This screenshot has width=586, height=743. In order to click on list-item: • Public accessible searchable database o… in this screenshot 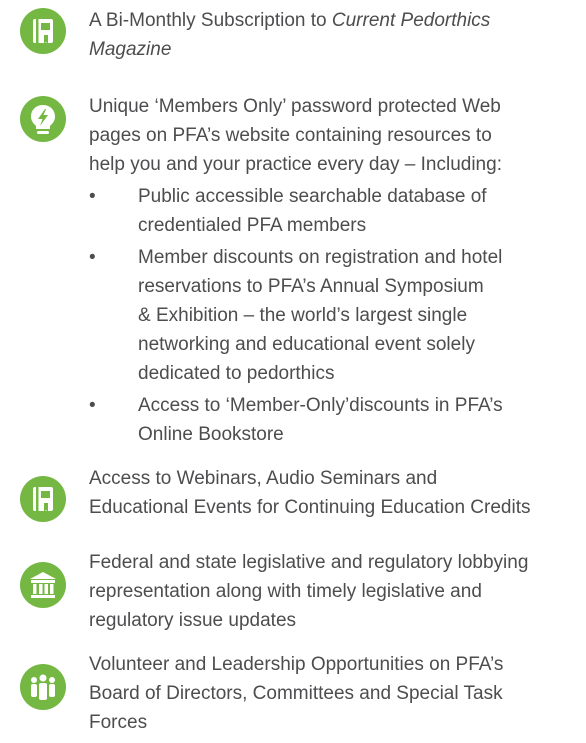, I will do `click(336, 211)`.